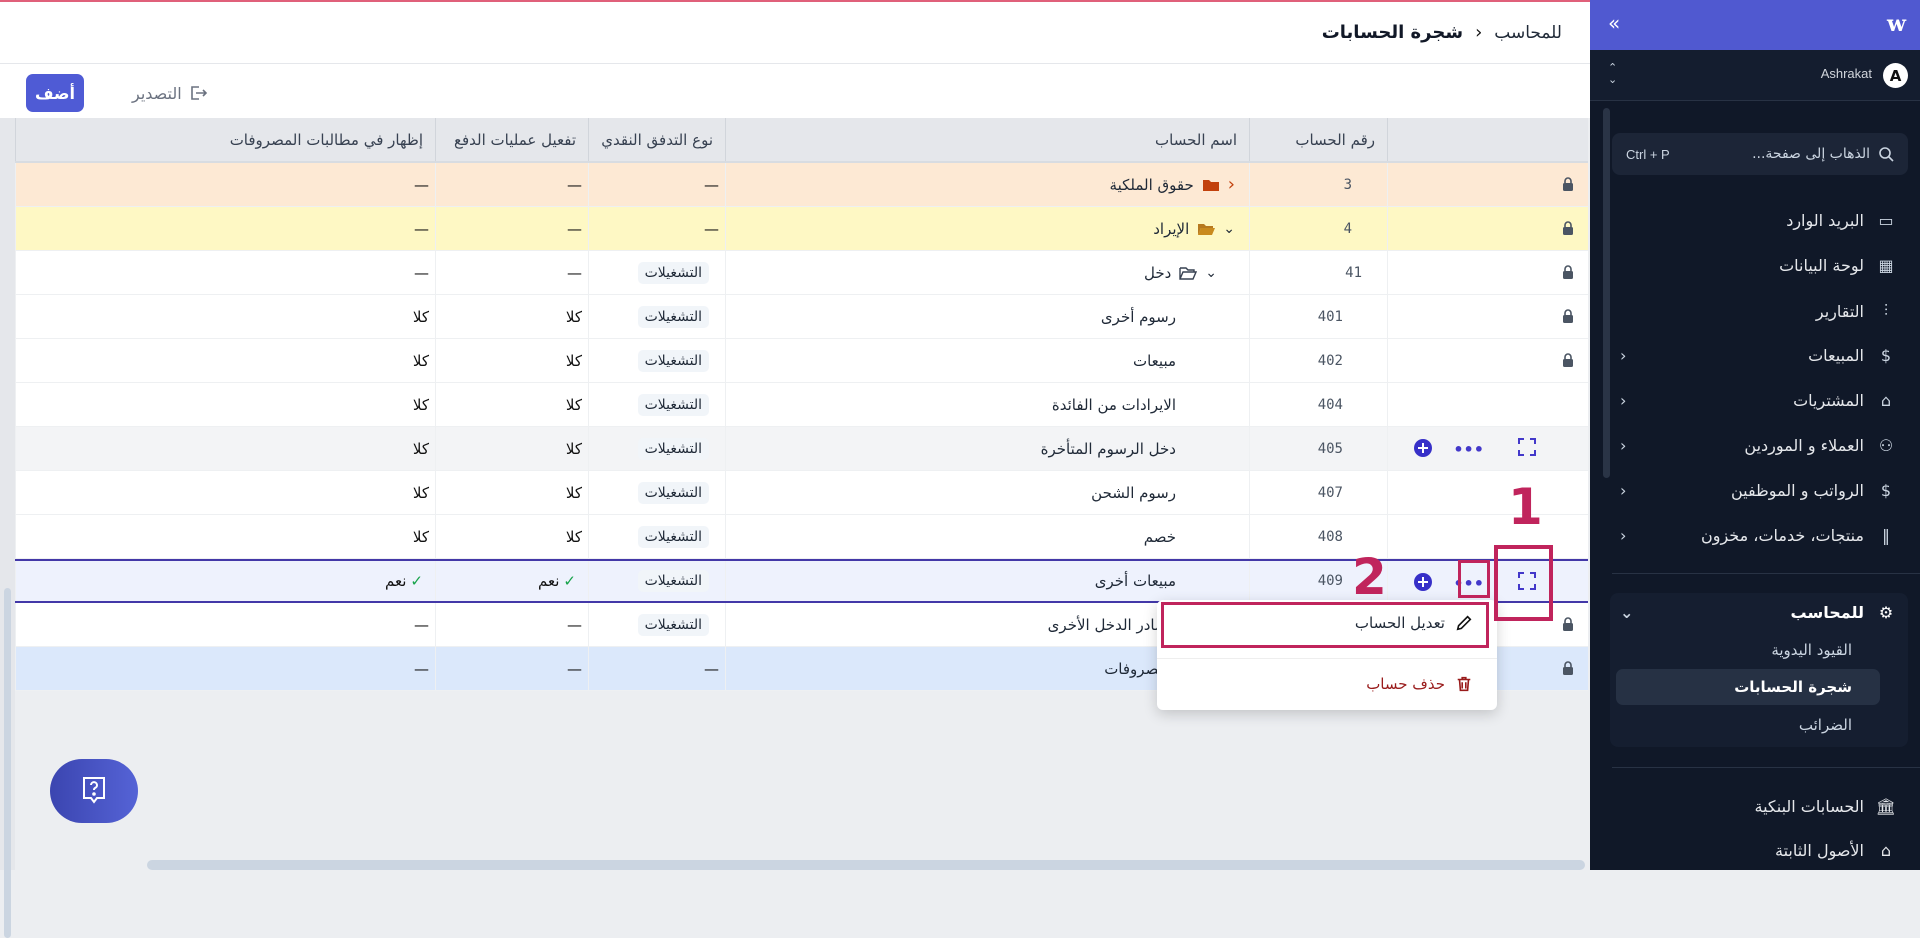 The image size is (1920, 938). Describe the element at coordinates (1755, 725) in the screenshot. I see `sidebar-subitem-taxes: الضرائب` at that location.